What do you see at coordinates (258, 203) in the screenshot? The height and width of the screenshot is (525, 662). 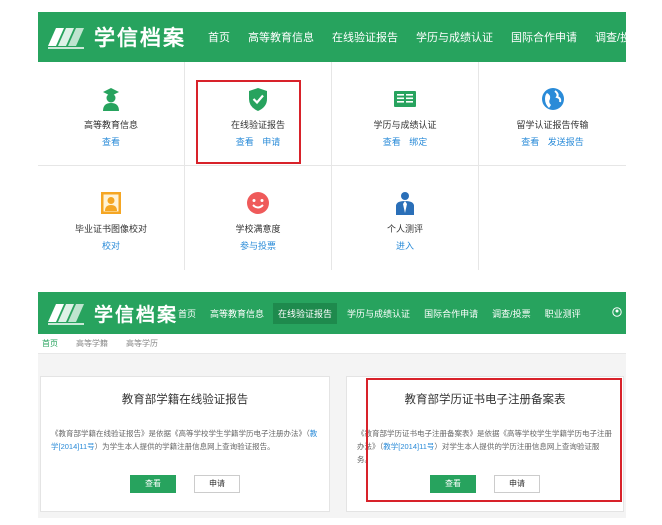 I see `smiley-icon` at bounding box center [258, 203].